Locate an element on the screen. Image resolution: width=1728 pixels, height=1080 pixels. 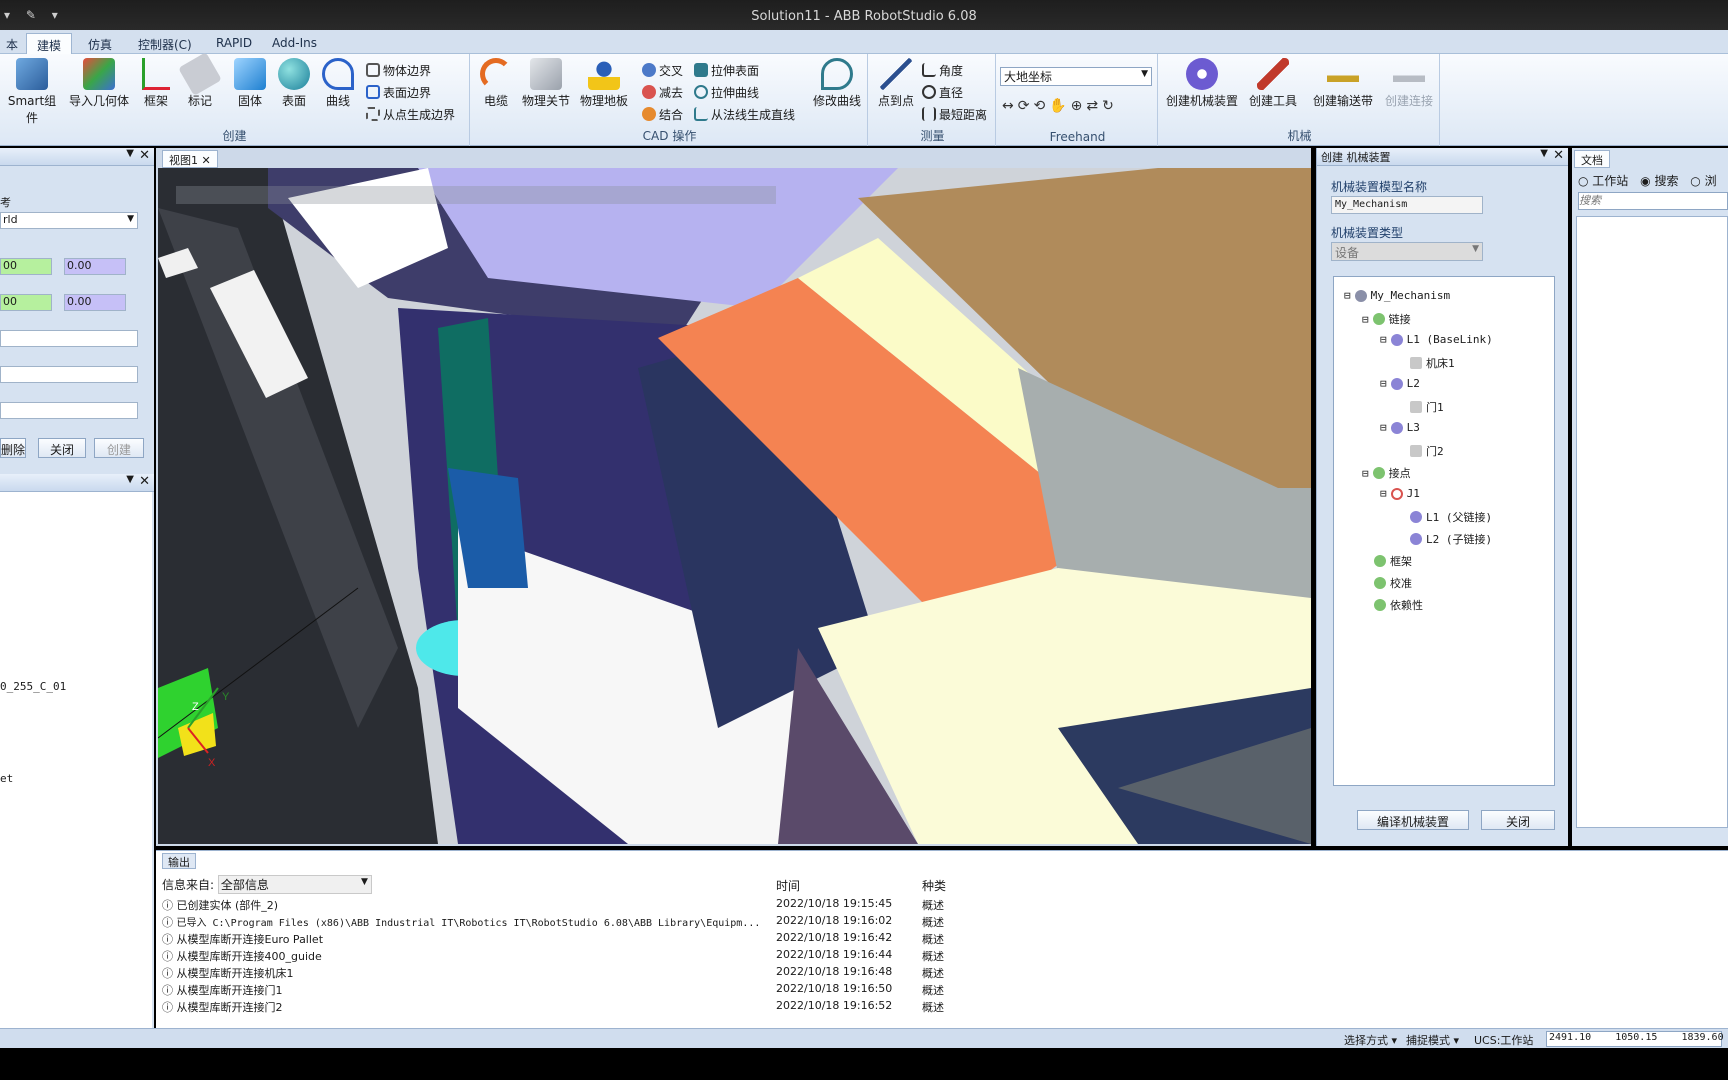
surface-edge-button: 表面边界 is located at coordinates (398, 92).